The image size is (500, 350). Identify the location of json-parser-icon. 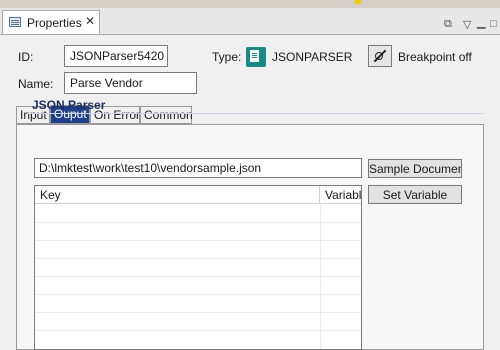
(256, 57).